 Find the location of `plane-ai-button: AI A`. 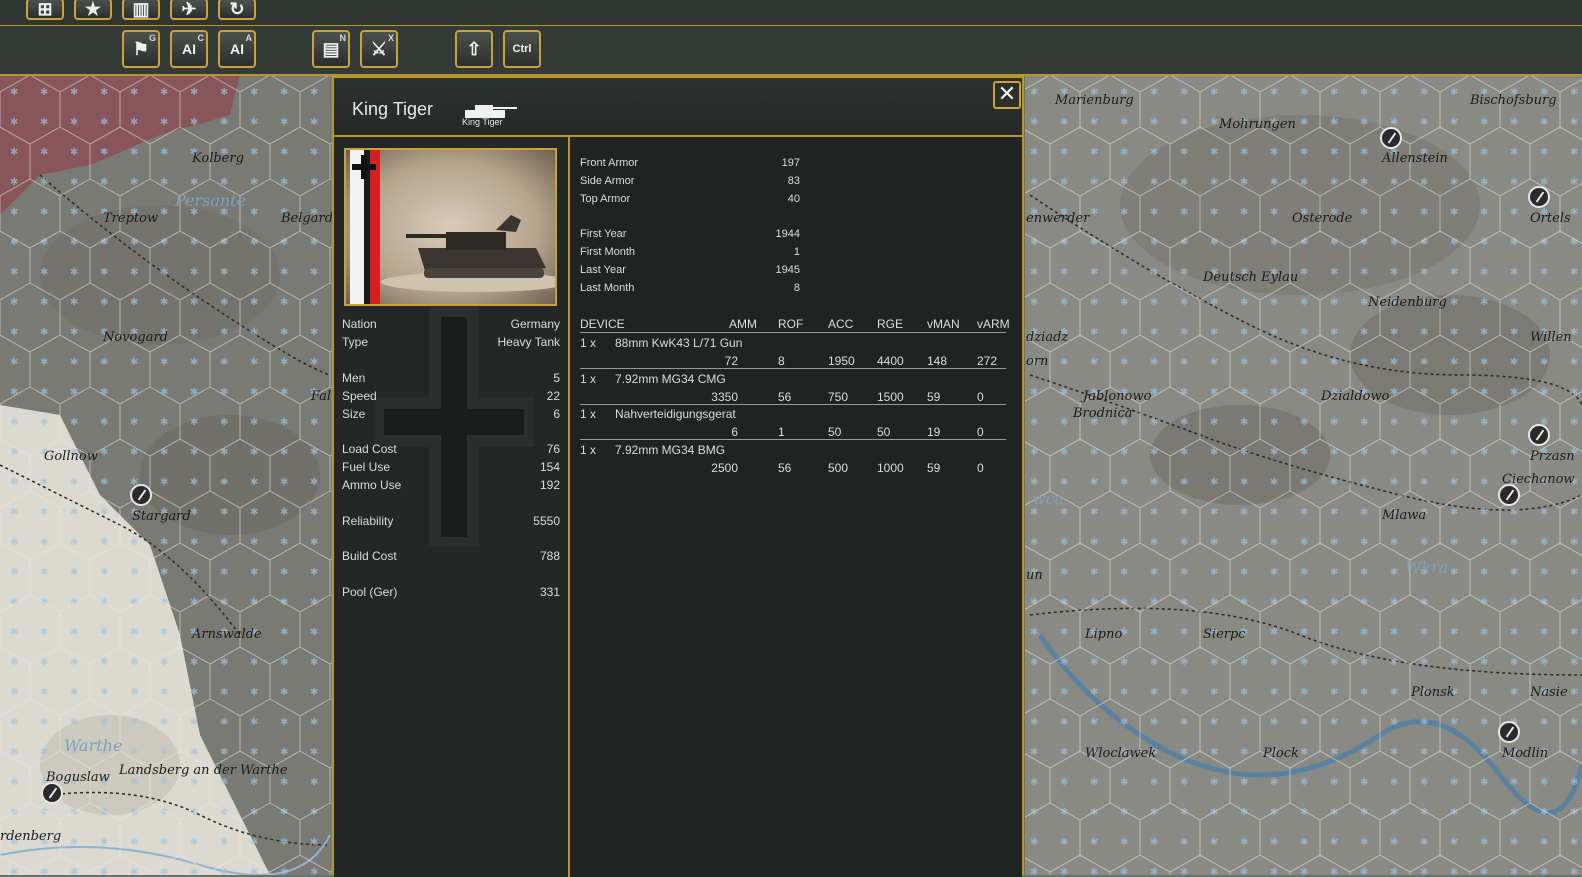

plane-ai-button: AI A is located at coordinates (237, 49).